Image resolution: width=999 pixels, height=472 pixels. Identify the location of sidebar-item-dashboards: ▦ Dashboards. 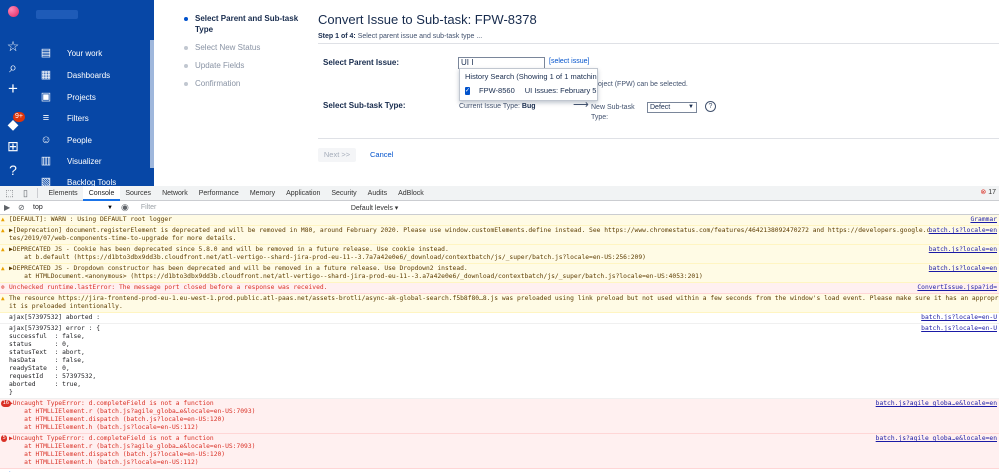
(95, 75).